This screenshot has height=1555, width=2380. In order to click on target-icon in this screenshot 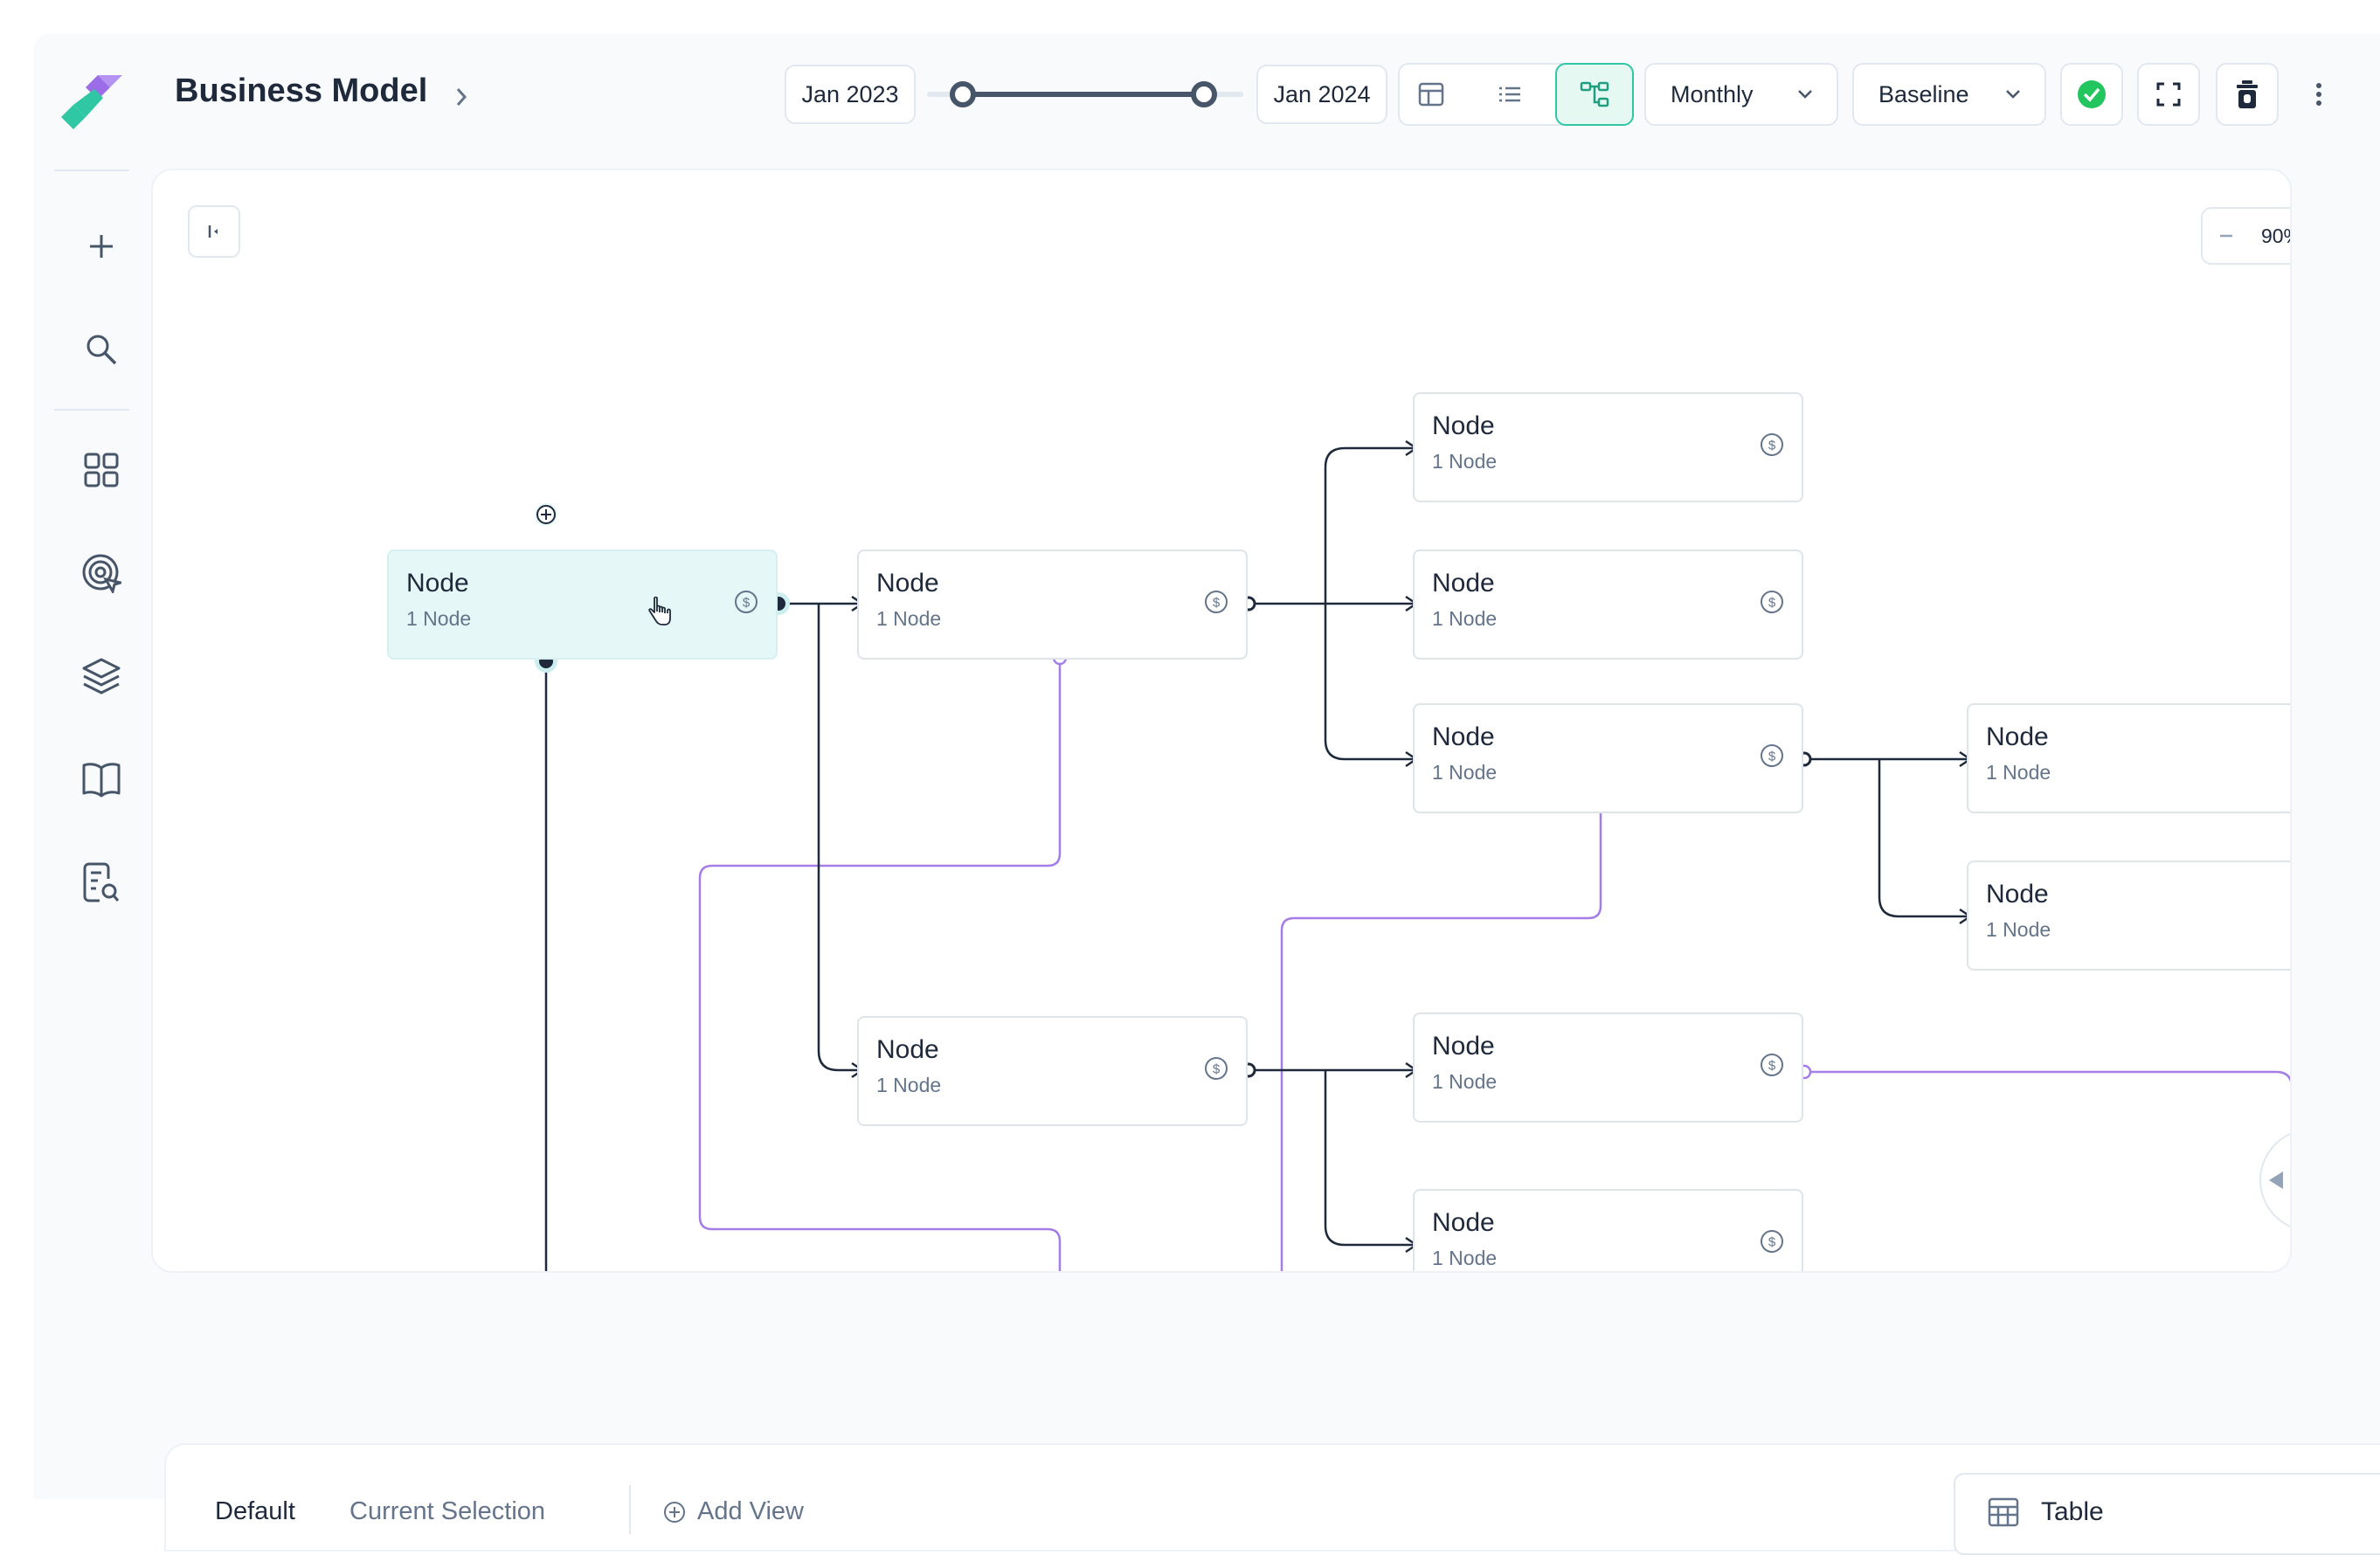, I will do `click(101, 573)`.